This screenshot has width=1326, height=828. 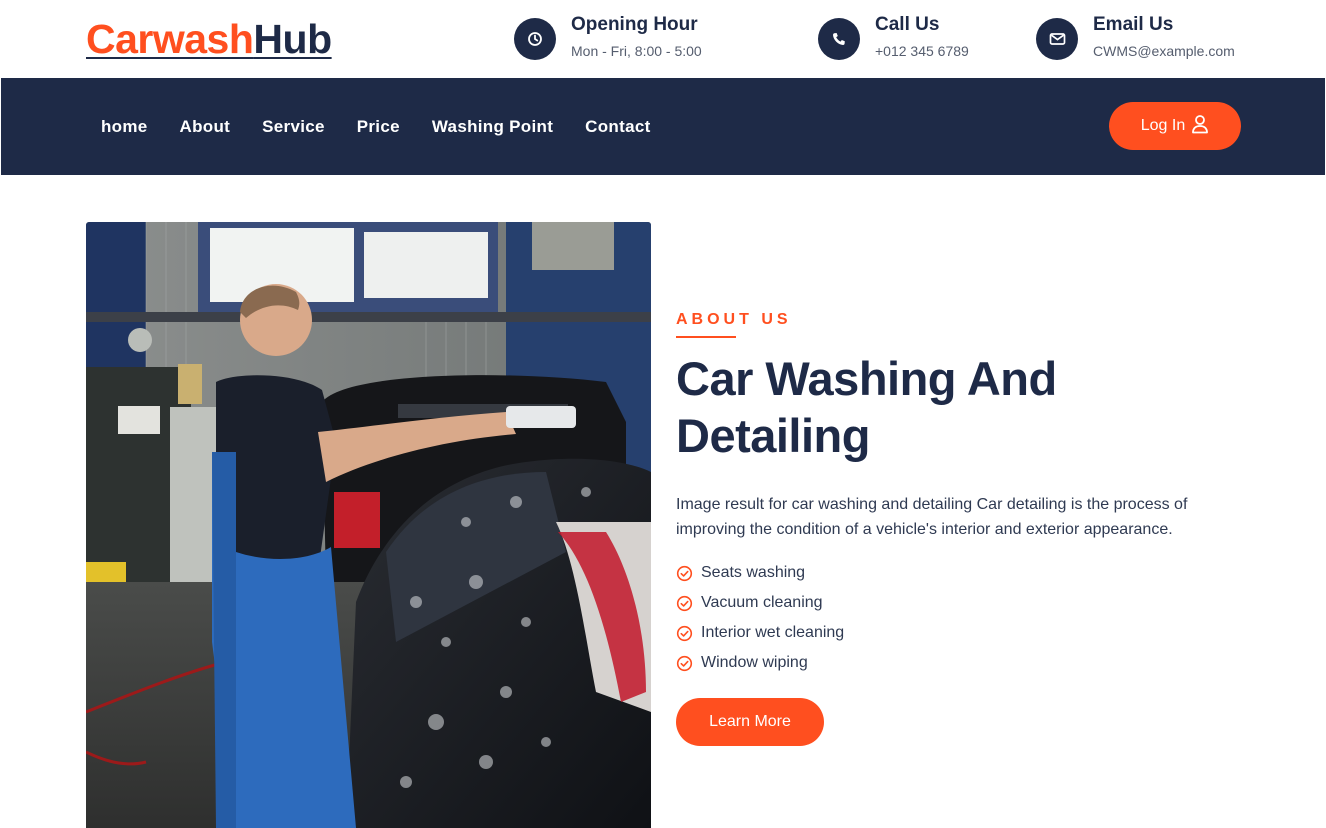 What do you see at coordinates (634, 24) in the screenshot?
I see `opening-hours-title: Opening Hour` at bounding box center [634, 24].